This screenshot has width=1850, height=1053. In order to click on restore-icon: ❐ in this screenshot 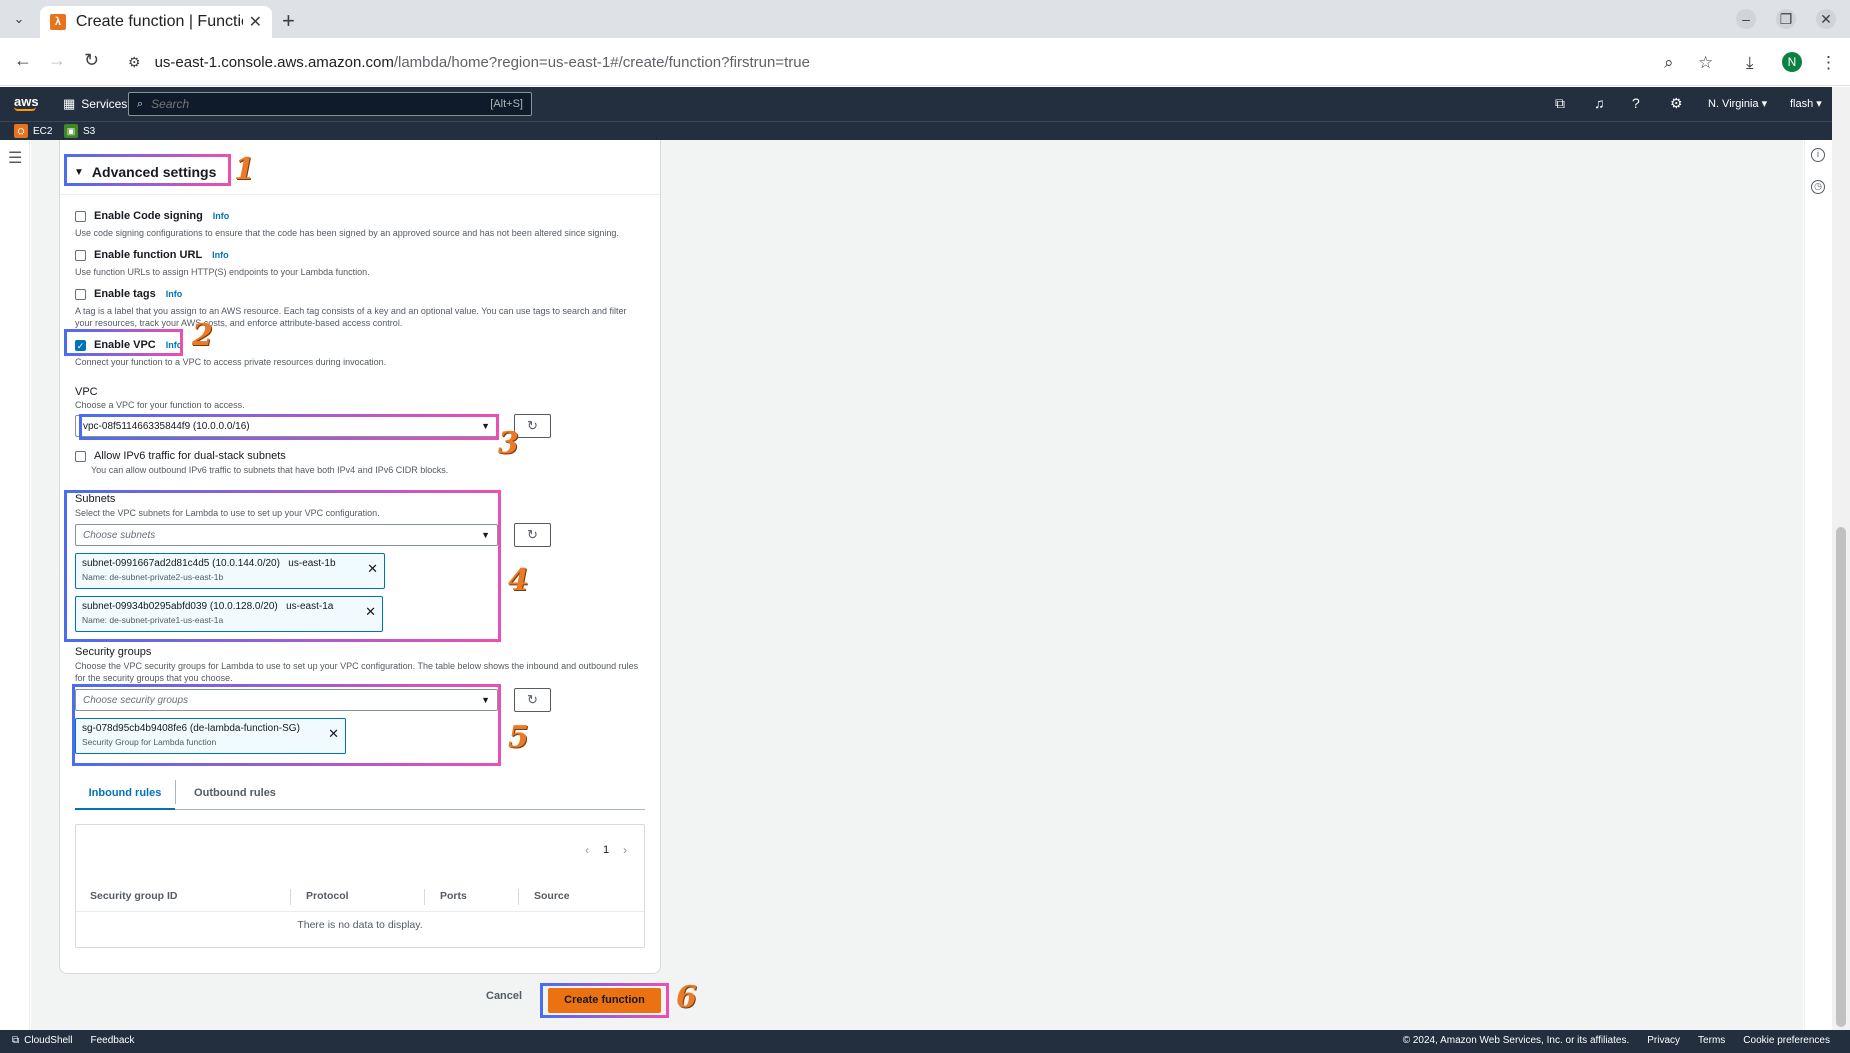, I will do `click(1786, 19)`.